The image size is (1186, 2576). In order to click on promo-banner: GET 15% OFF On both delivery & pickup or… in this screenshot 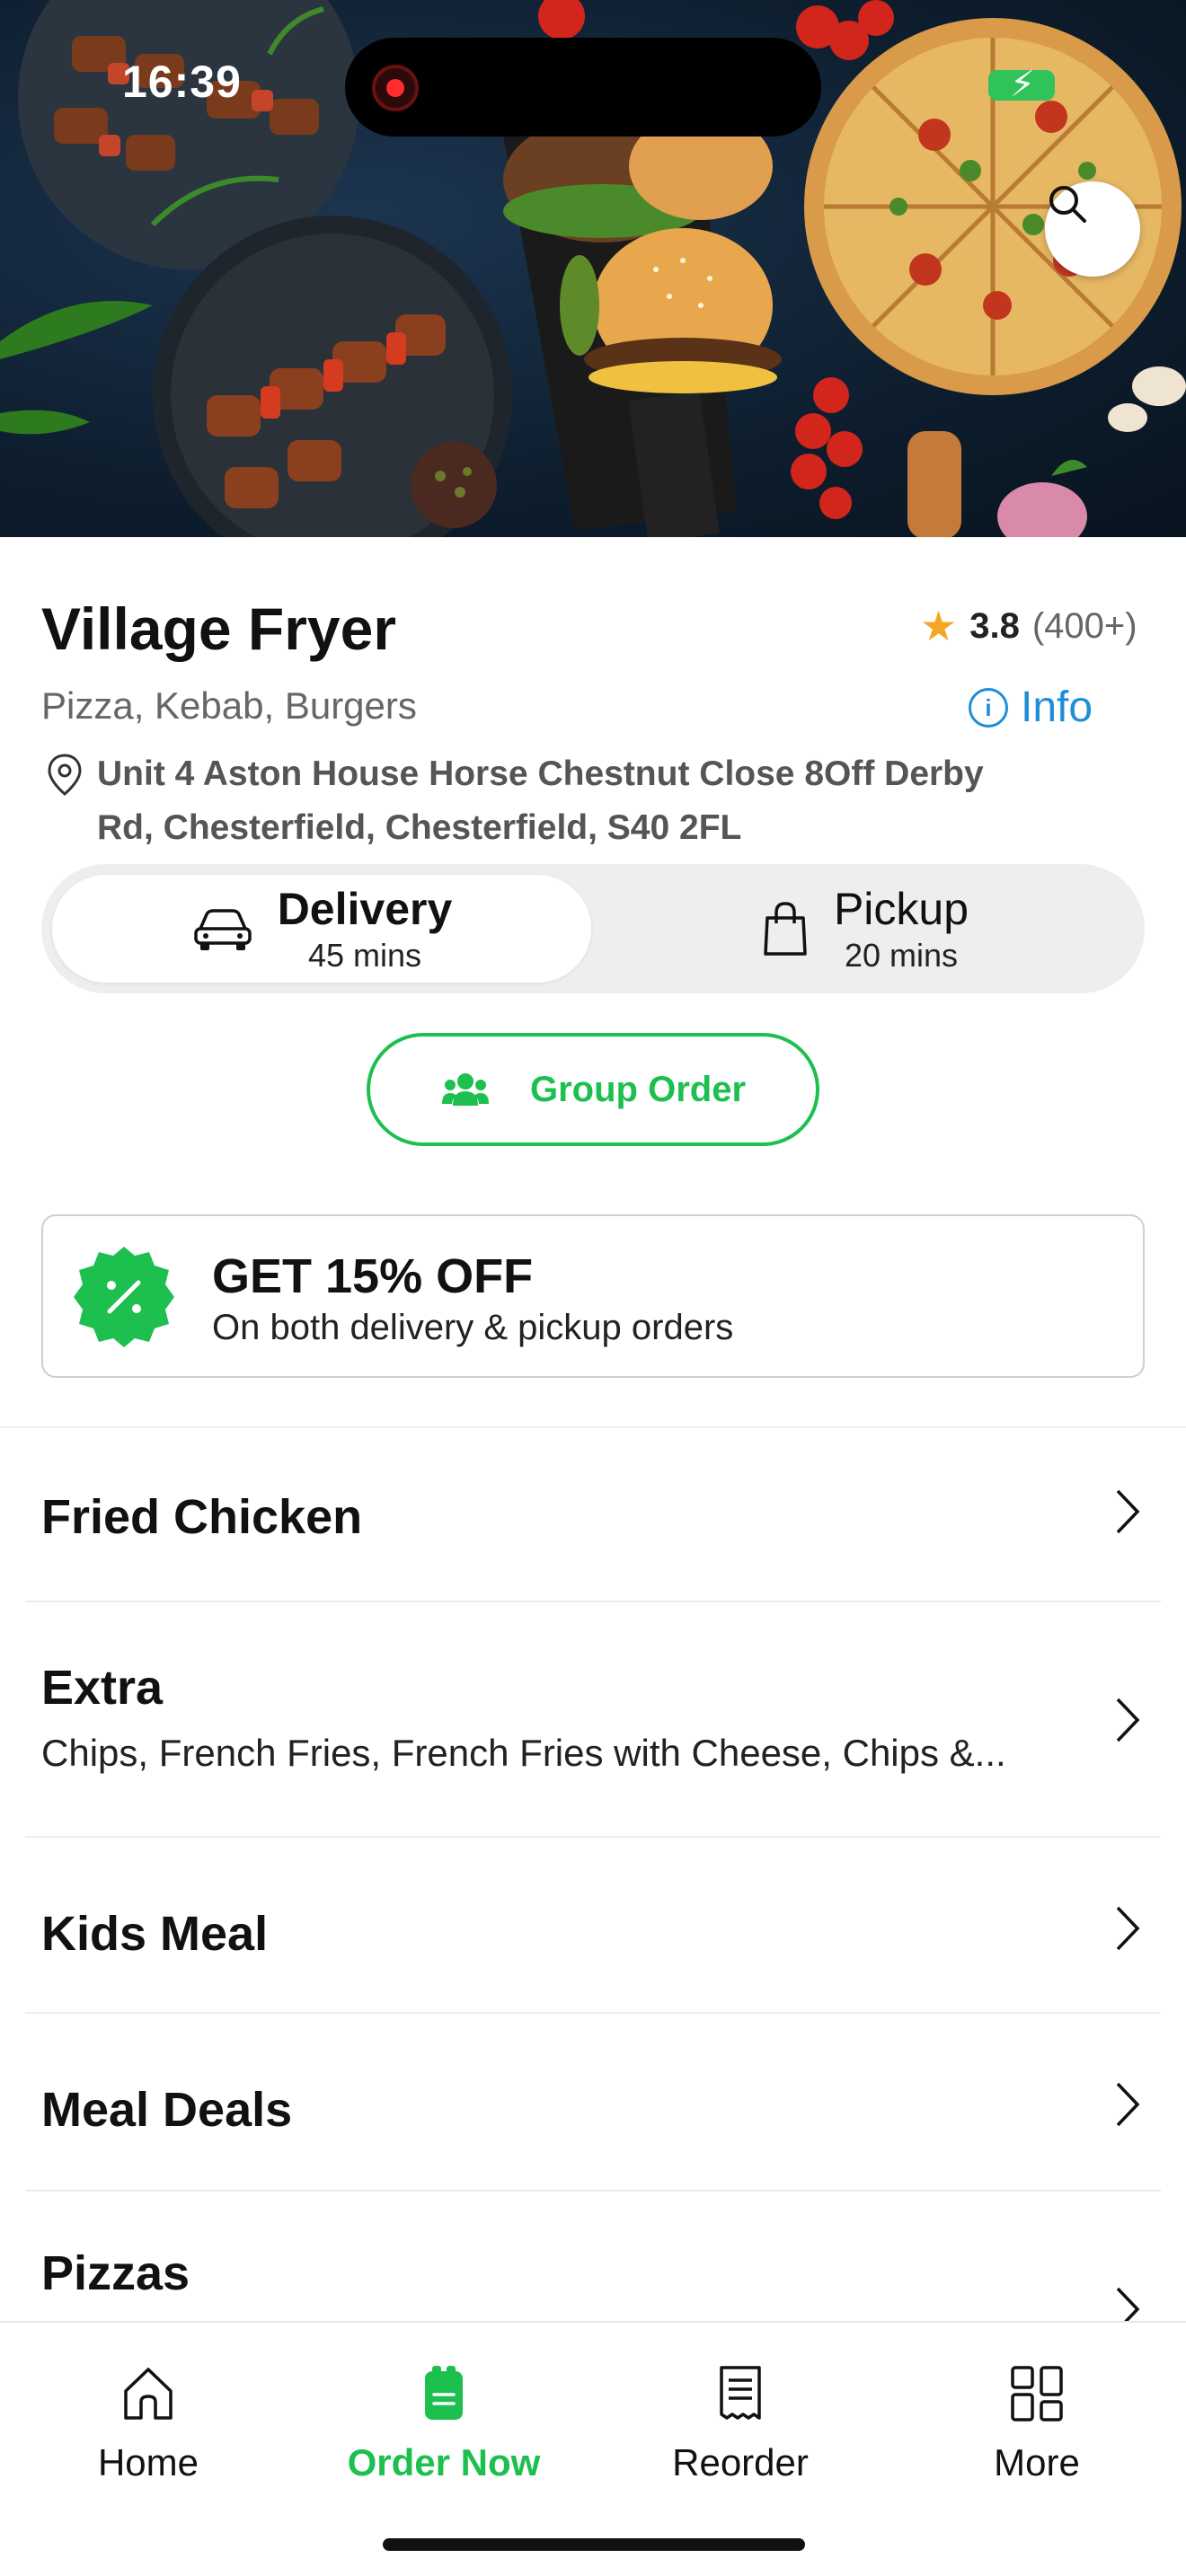, I will do `click(593, 1296)`.